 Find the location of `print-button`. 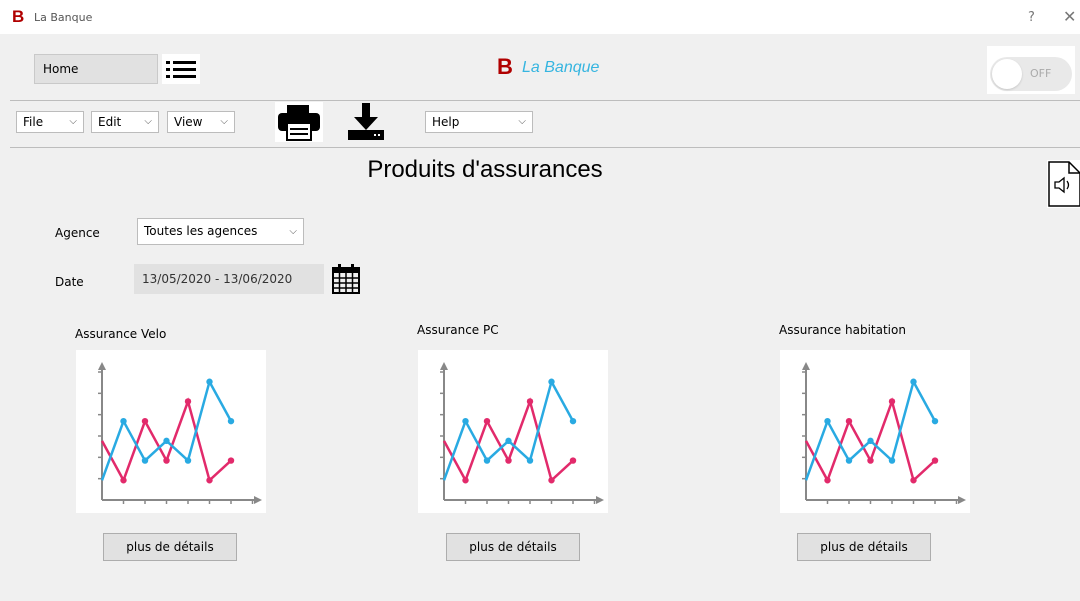

print-button is located at coordinates (299, 122).